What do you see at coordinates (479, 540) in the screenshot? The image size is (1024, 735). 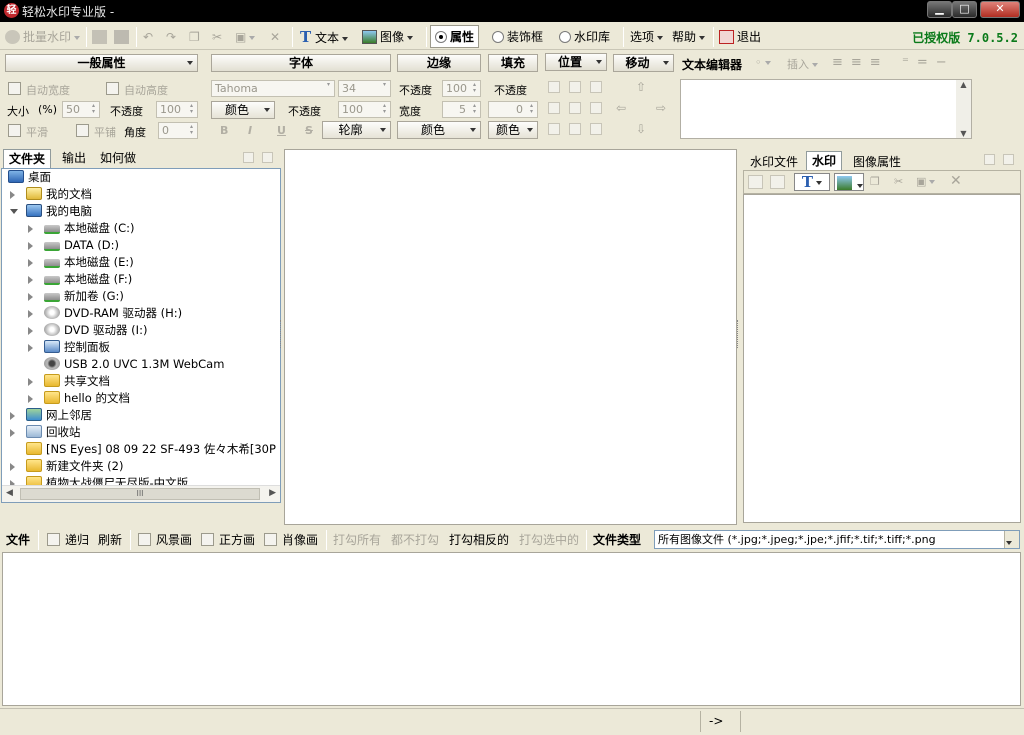 I see `check-invert-button: 打勾相反的` at bounding box center [479, 540].